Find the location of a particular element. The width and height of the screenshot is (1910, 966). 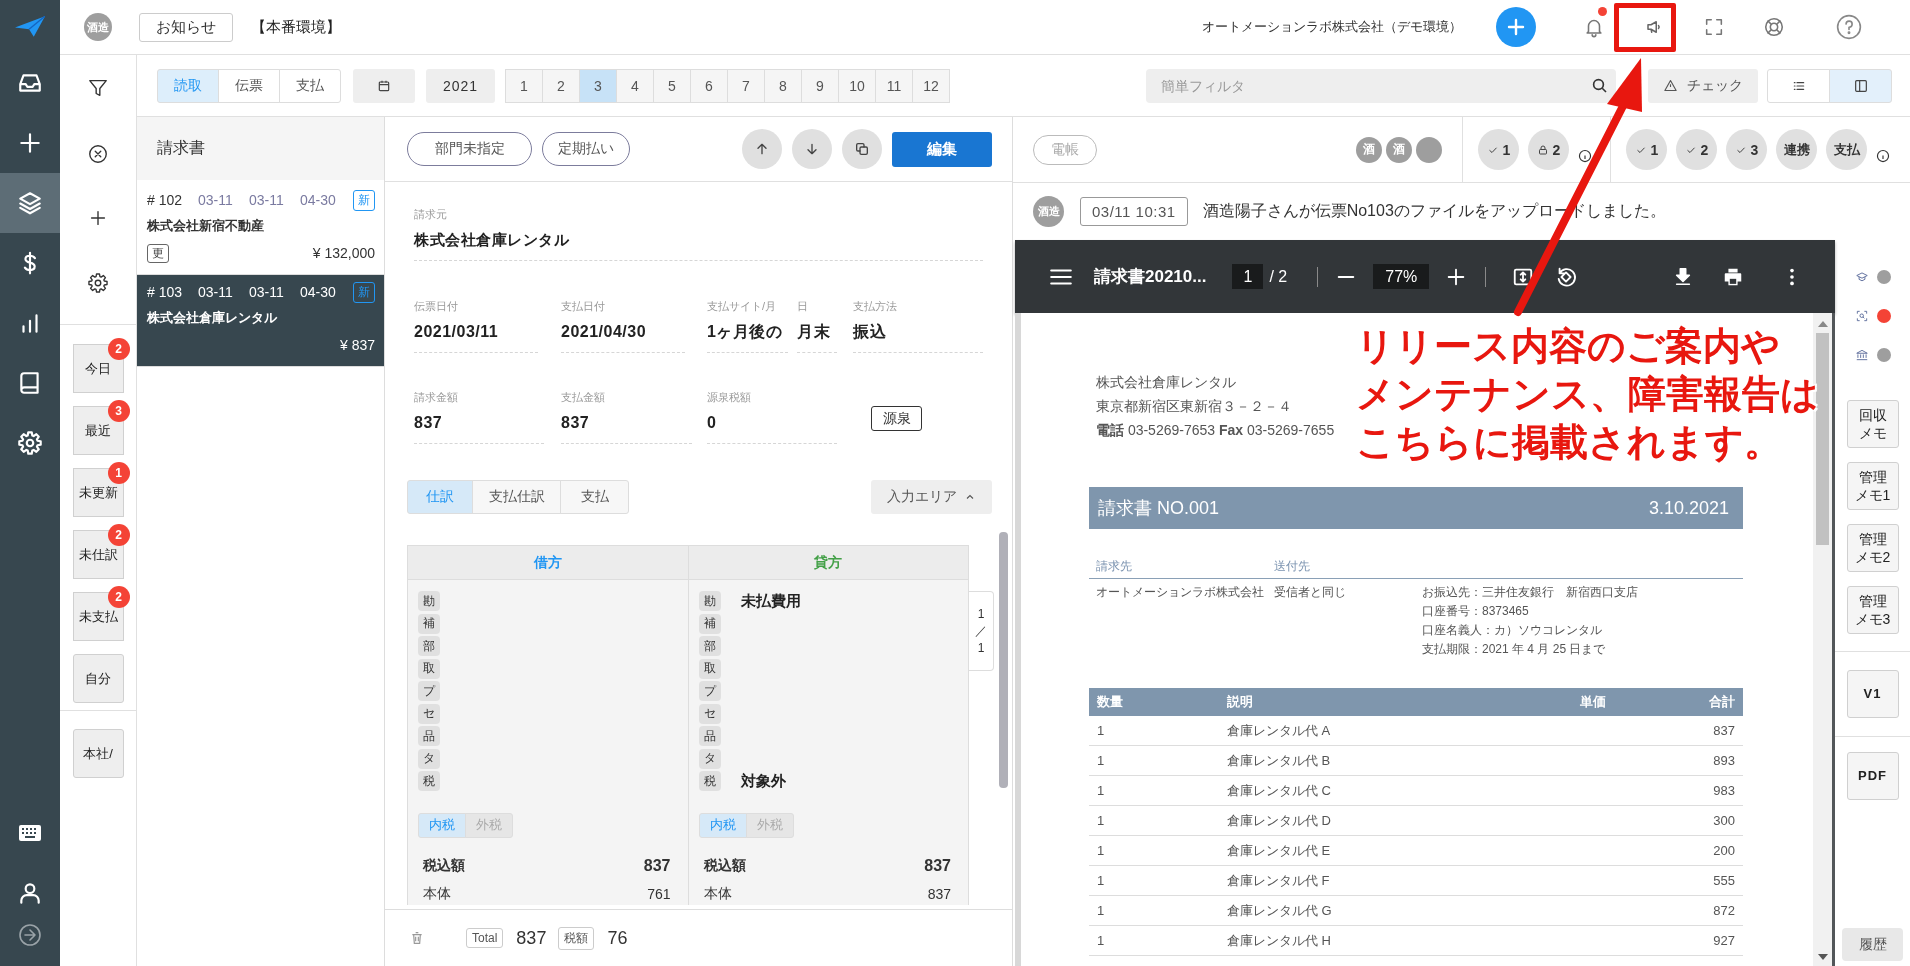

invoice-date: 04-30 is located at coordinates (318, 292).